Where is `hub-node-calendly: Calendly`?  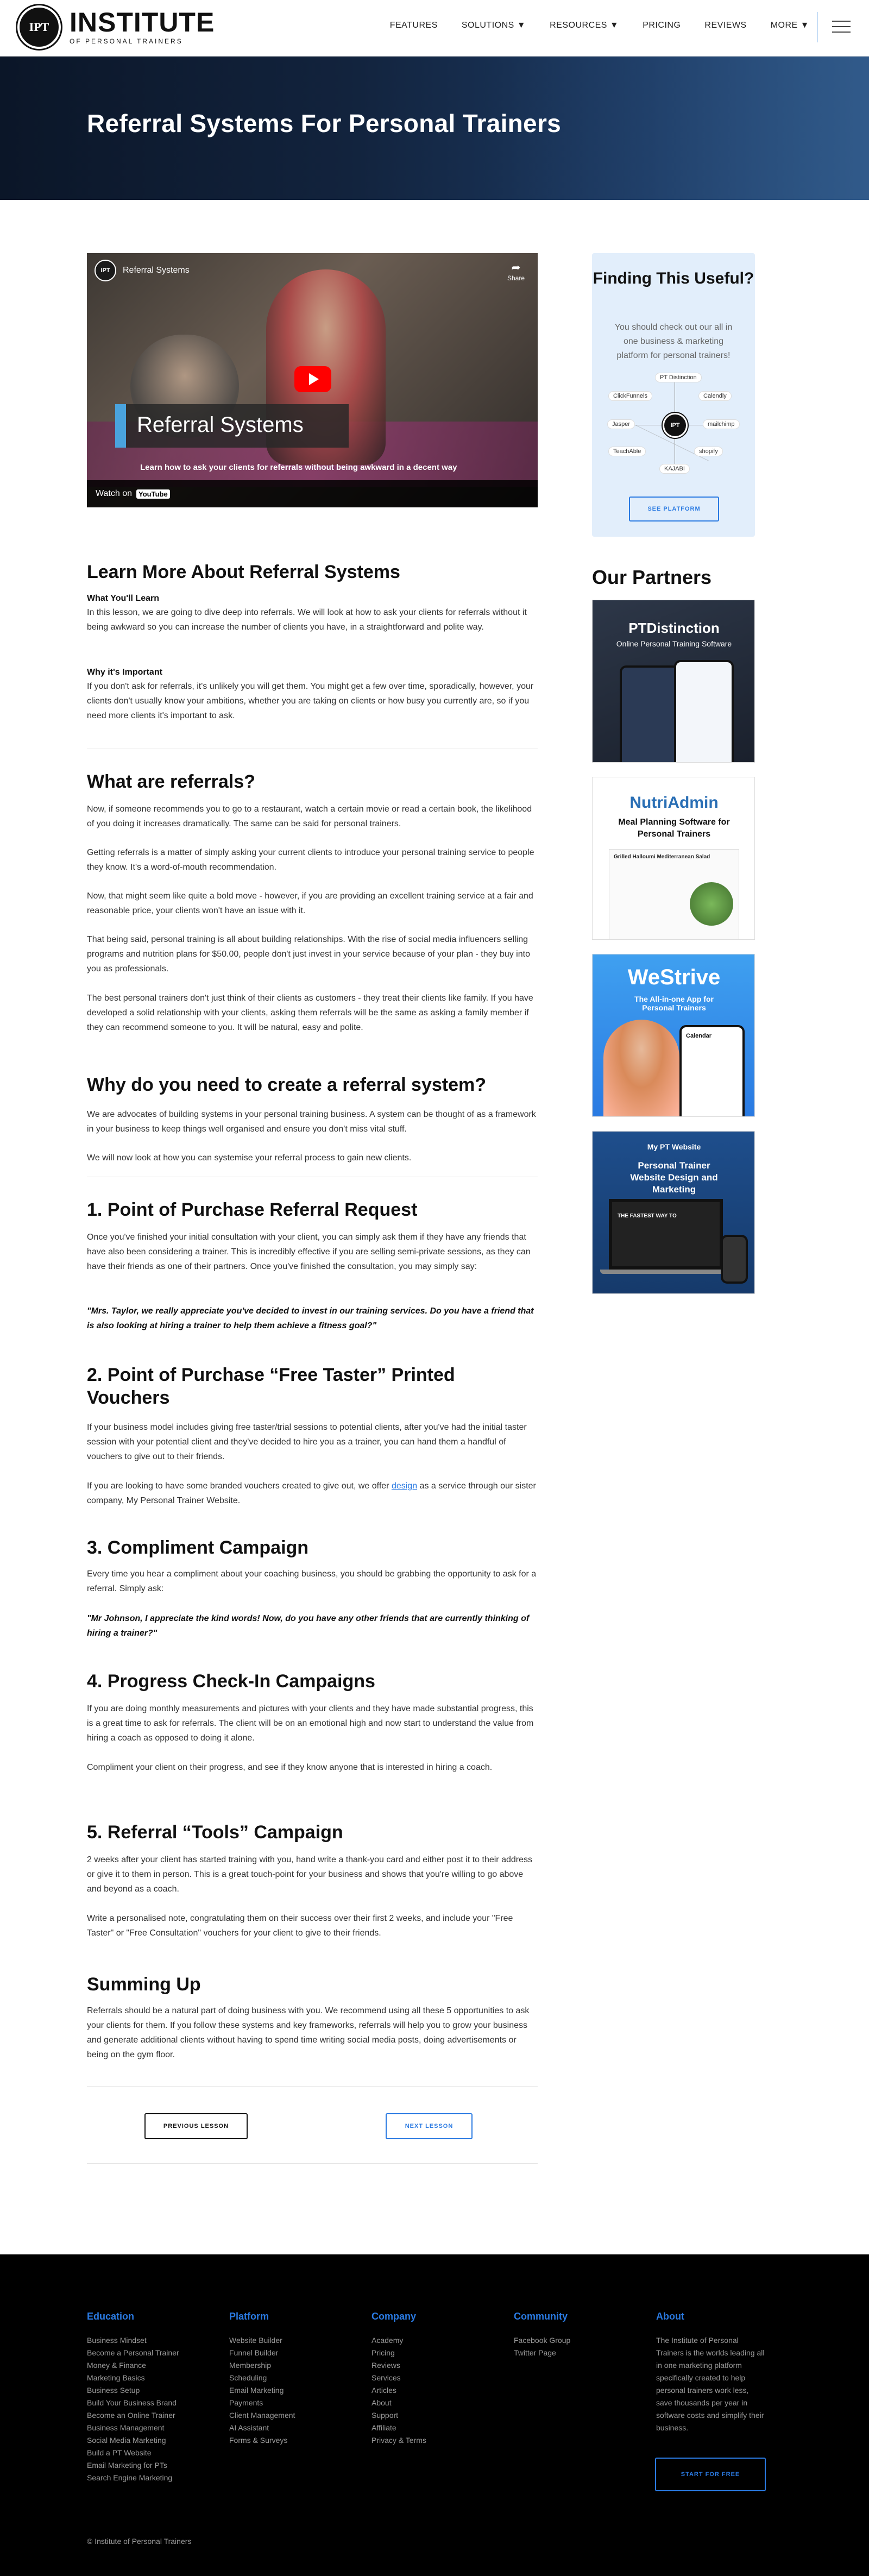
hub-node-calendly: Calendly is located at coordinates (715, 396).